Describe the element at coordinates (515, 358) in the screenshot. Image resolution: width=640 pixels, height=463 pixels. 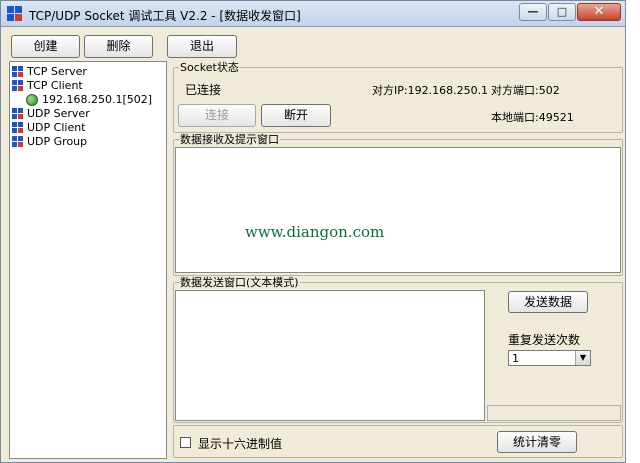
I see `repeat-count-value: 1` at that location.